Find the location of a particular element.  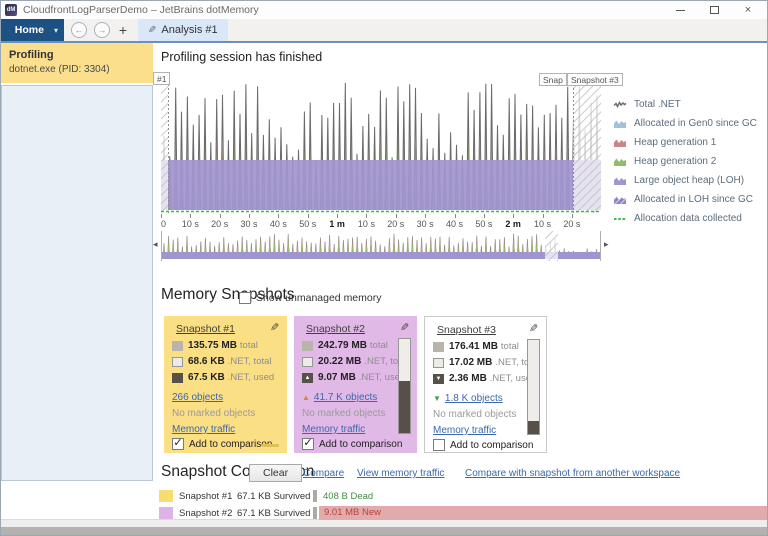

decrease-icon: ▼ is located at coordinates (438, 378).